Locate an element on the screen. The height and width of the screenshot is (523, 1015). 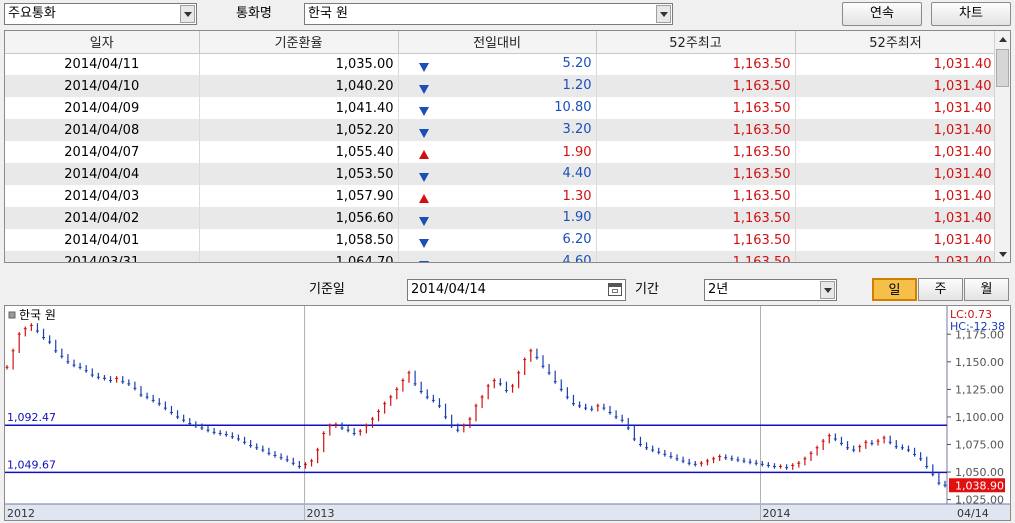
table-row: 2014/04/07 1,055.40 1.90 1,163.50 1,031.40 is located at coordinates (501, 152).